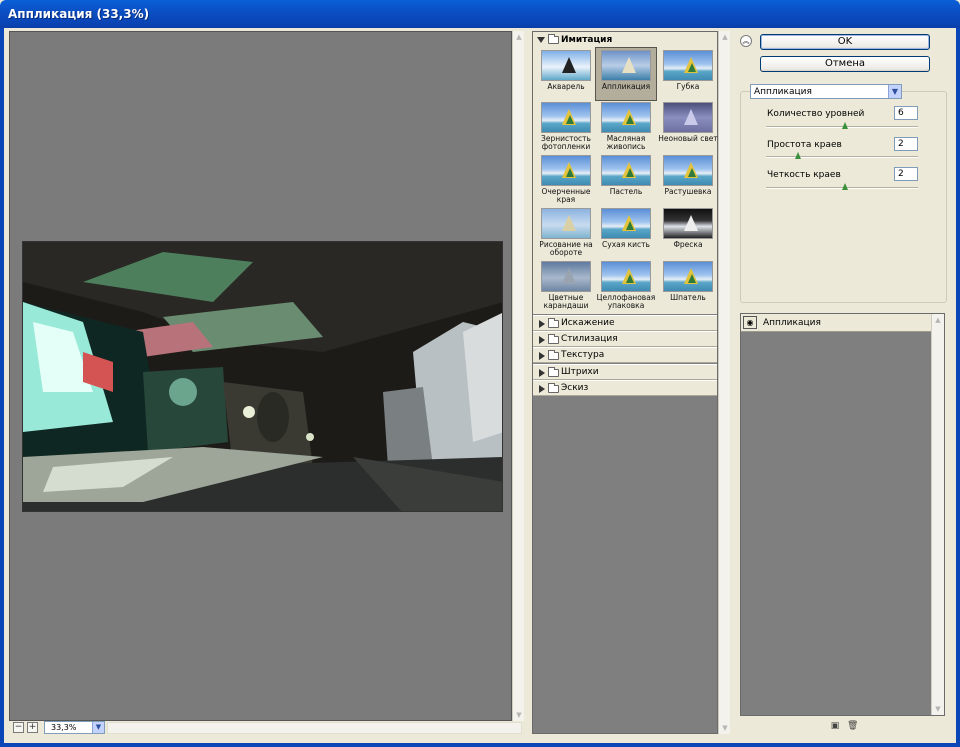 The image size is (960, 747). I want to click on trash-icon: 🗑, so click(852, 726).